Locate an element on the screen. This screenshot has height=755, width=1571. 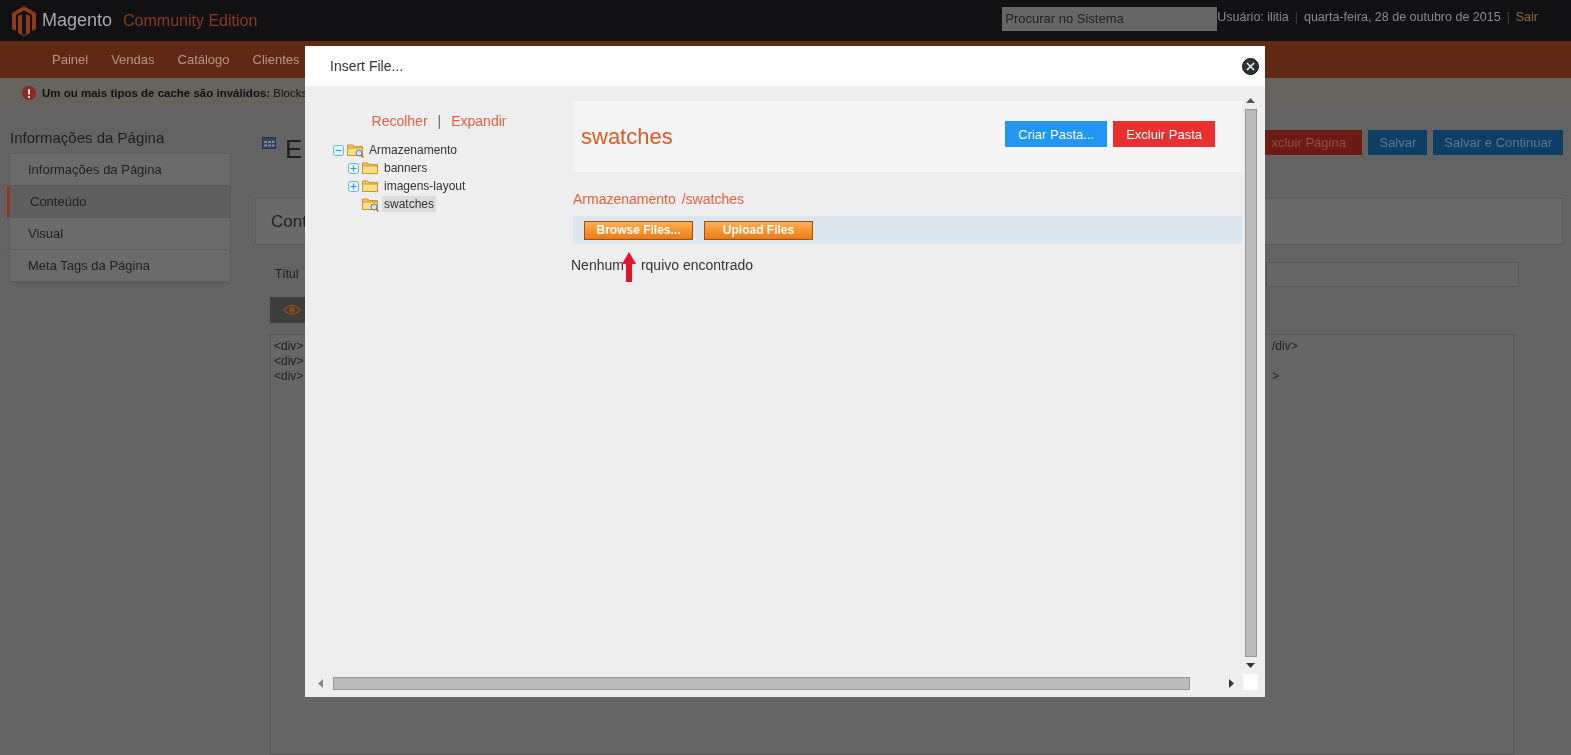
breadcrumb-link: /swatches is located at coordinates (712, 199).